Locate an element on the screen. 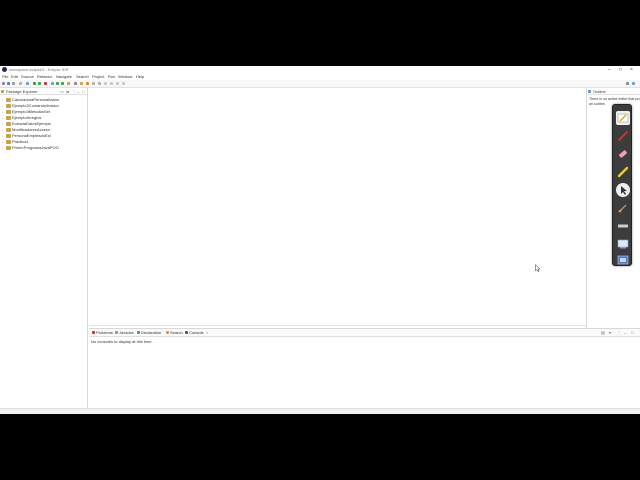 The image size is (640, 480). link-editor-icon: ⇆ is located at coordinates (67, 91).